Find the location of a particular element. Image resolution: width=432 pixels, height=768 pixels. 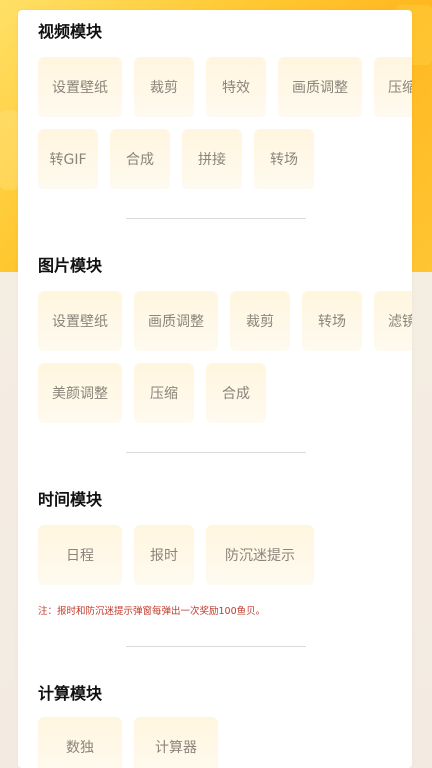

video-item-merge: 合成 is located at coordinates (140, 159).